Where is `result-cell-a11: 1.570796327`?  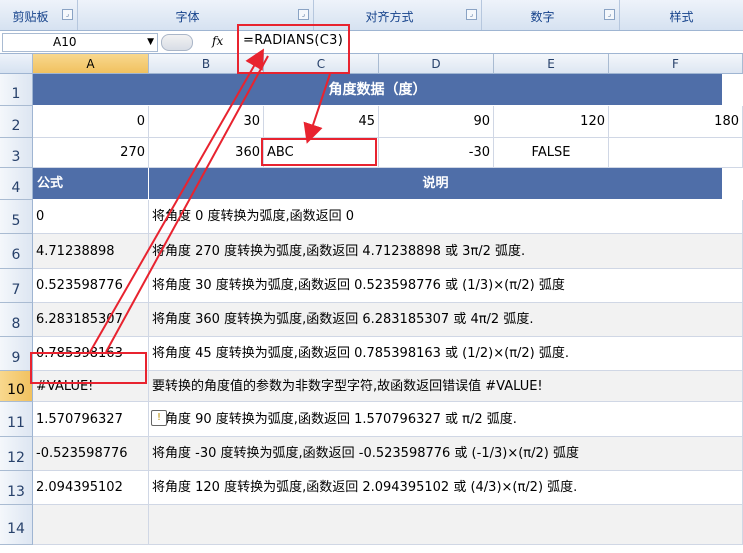
result-cell-a11: 1.570796327 is located at coordinates (91, 419).